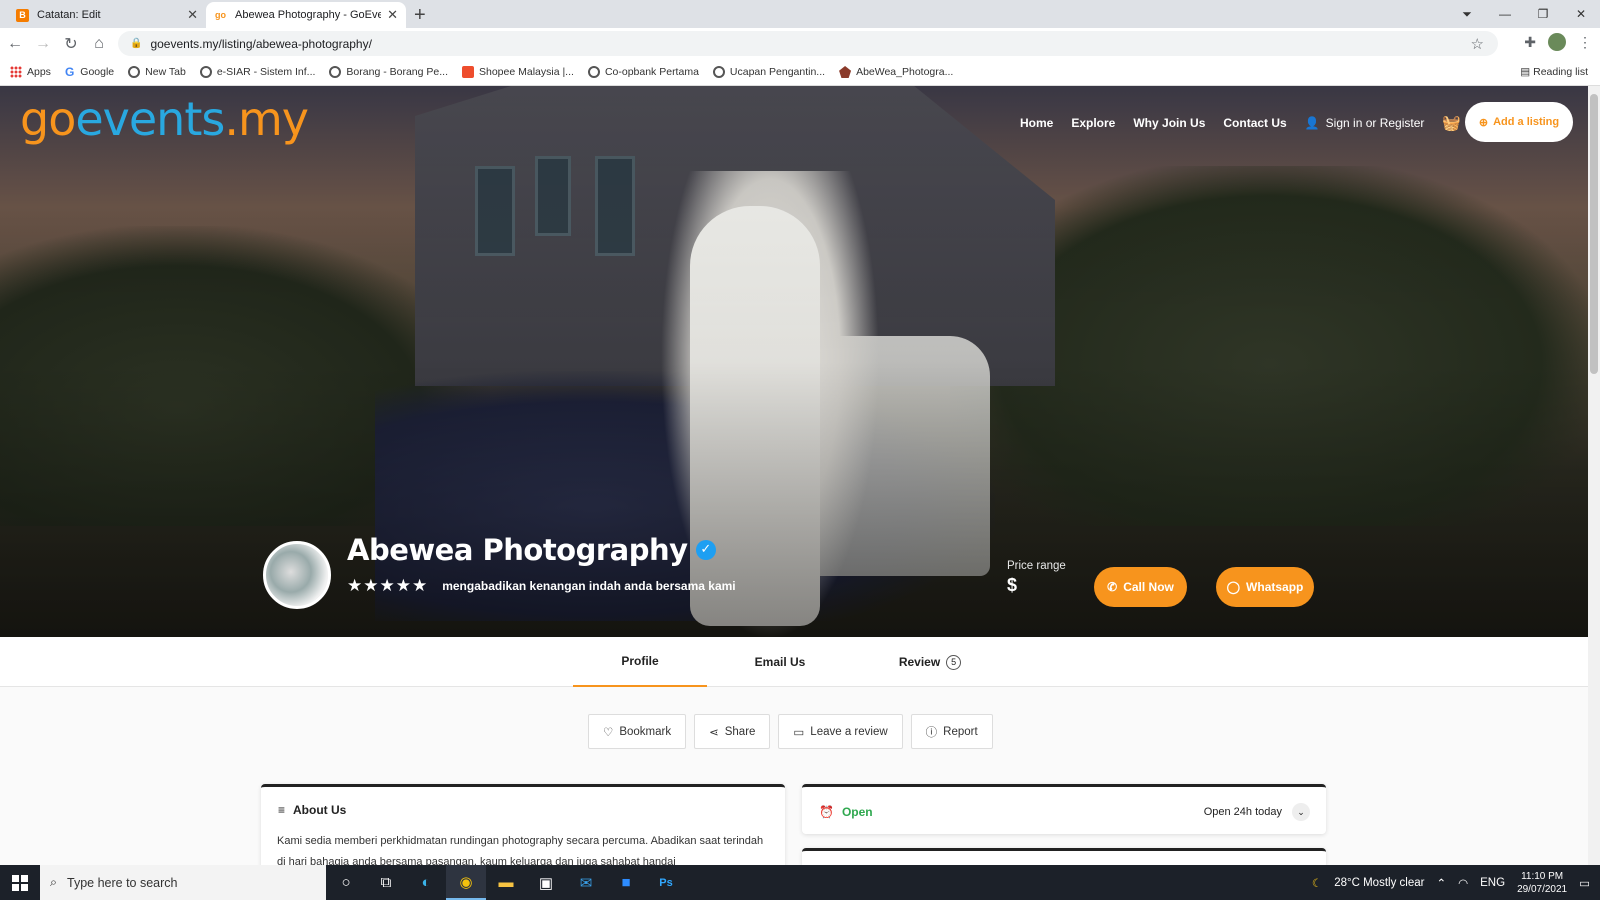 The width and height of the screenshot is (1600, 900). Describe the element at coordinates (705, 550) in the screenshot. I see `verified-badge-icon: ✓` at that location.